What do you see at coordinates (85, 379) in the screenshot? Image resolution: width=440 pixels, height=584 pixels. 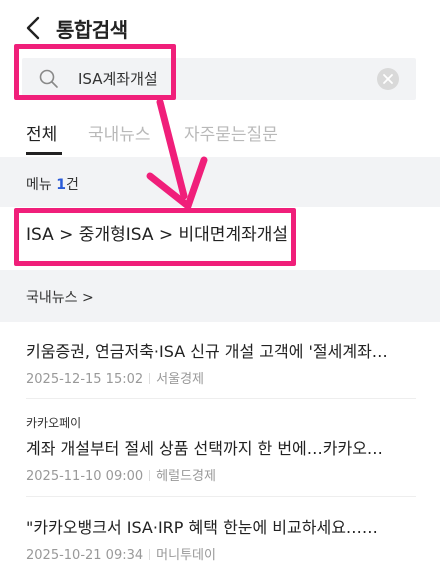 I see `news-date: 2025-12-15 15:02` at bounding box center [85, 379].